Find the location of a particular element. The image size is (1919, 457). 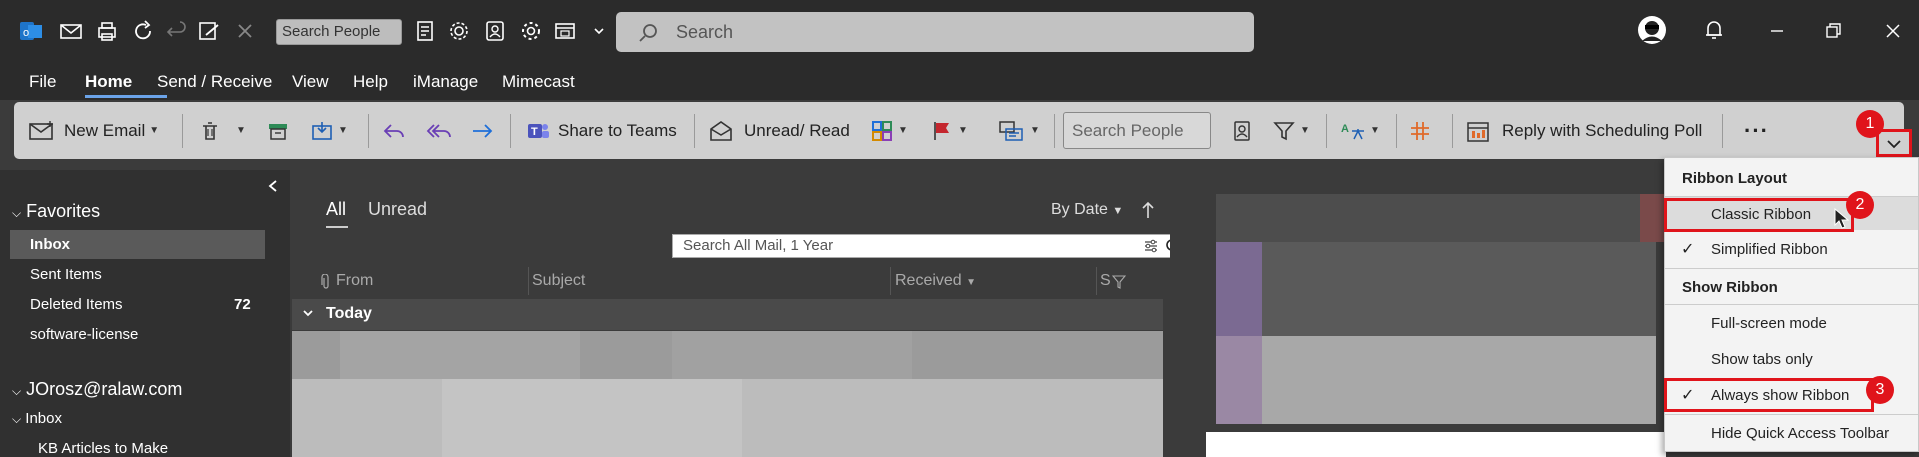

nav-inbox: Inbox is located at coordinates (50, 244).